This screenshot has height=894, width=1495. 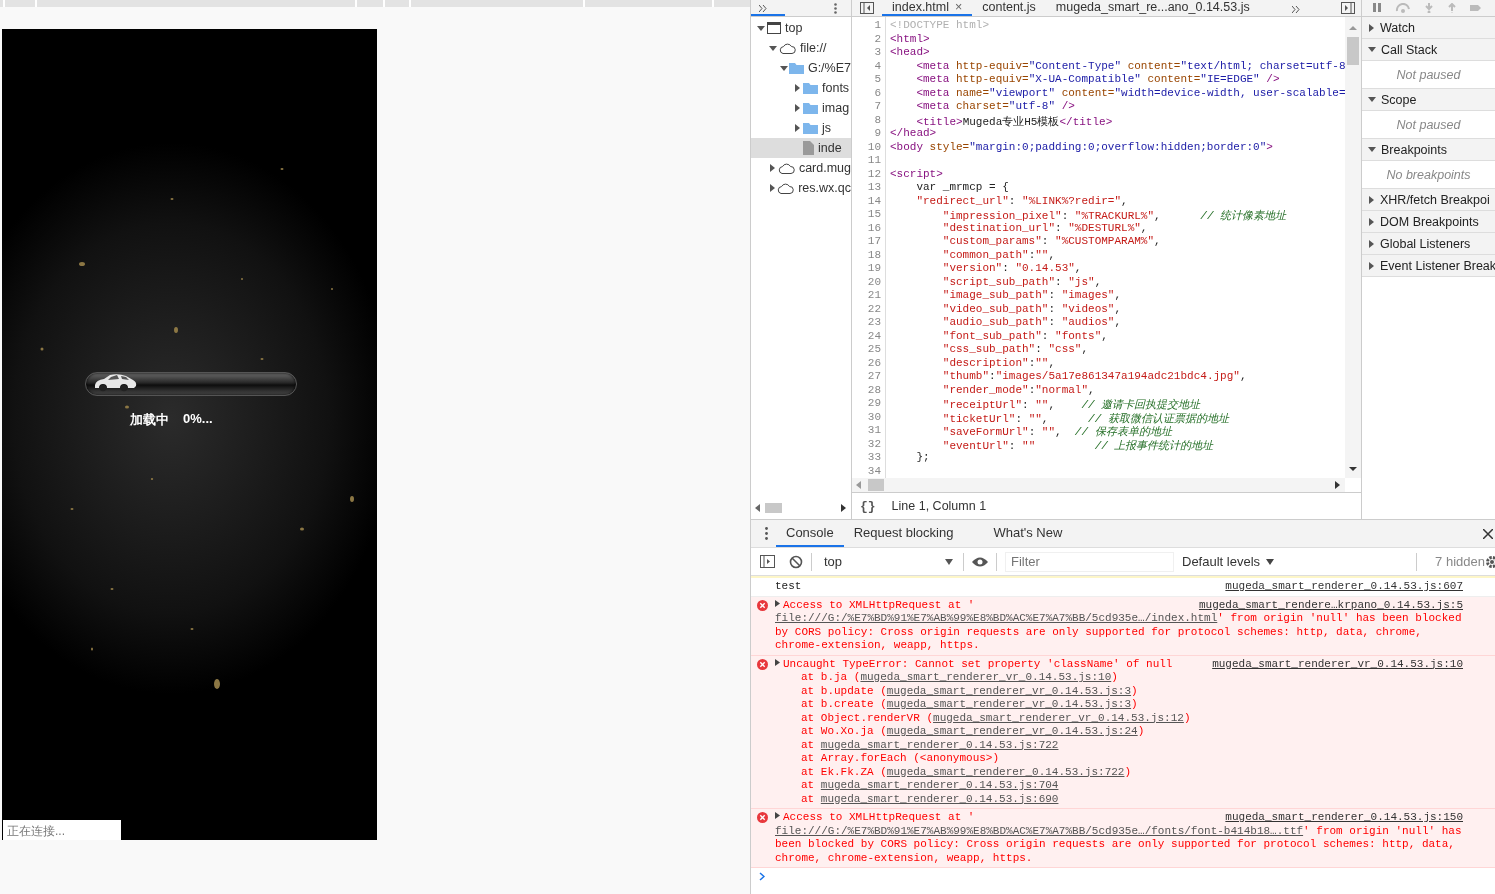 I want to click on code-line: </head>, so click(x=913, y=133).